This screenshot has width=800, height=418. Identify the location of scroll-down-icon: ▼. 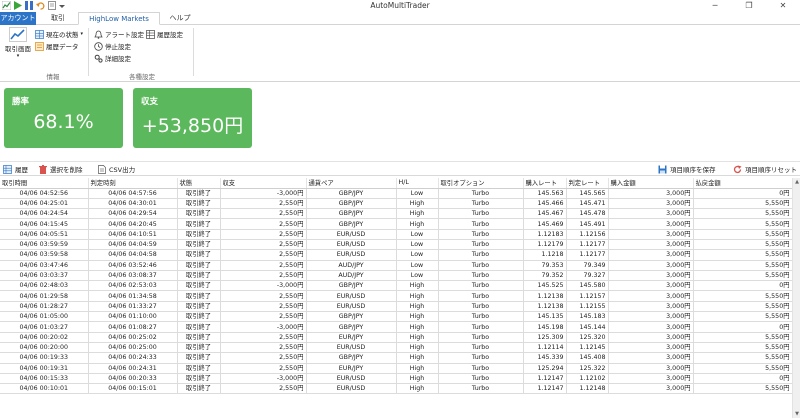
(796, 414).